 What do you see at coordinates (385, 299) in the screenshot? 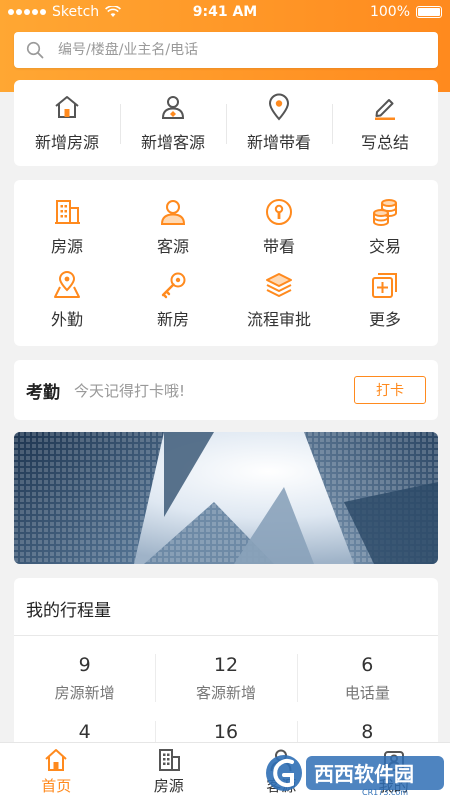
I see `module-more: 更多` at bounding box center [385, 299].